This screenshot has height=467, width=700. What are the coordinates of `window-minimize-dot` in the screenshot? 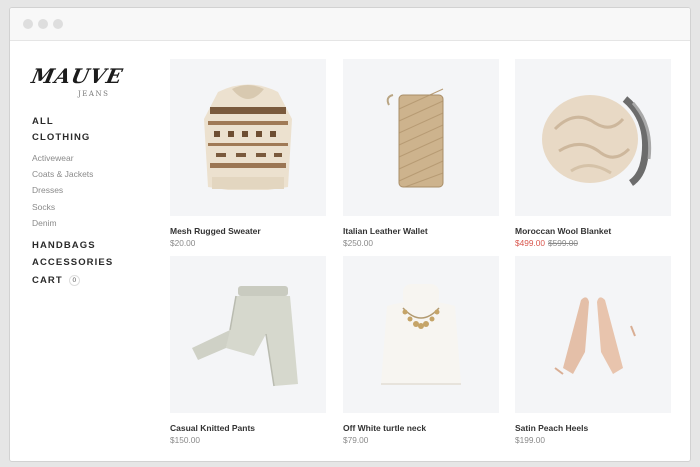 It's located at (43, 24).